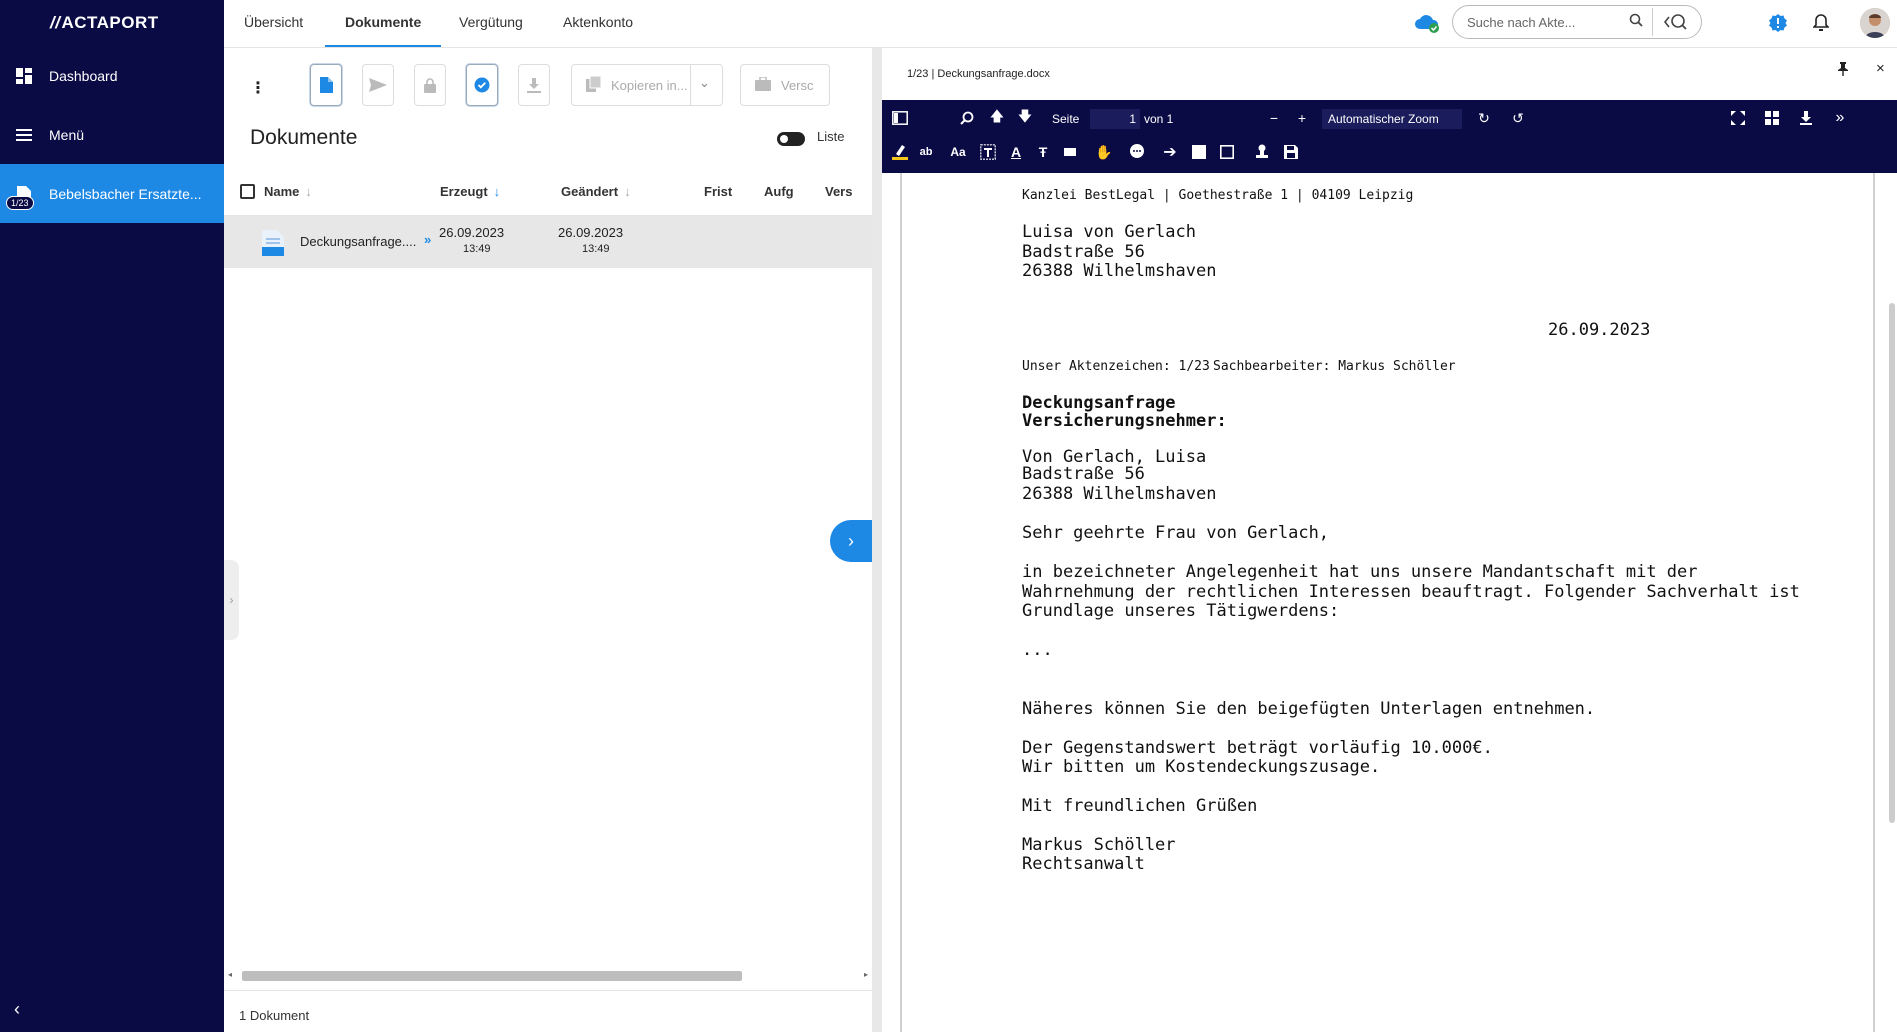  I want to click on letter-closing: Mit freundlichen Grüßen, so click(1140, 806).